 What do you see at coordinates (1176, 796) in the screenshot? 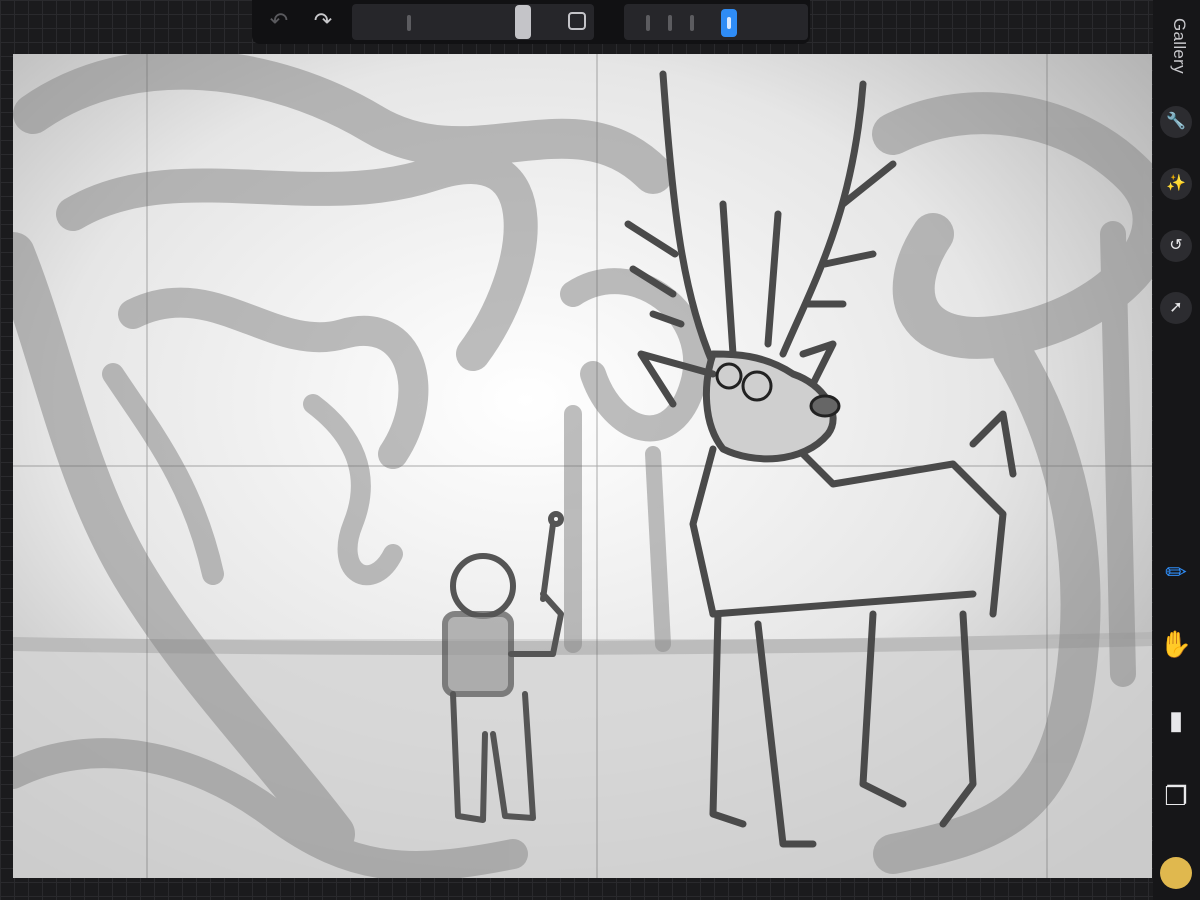
I see `layers-icon: ❐` at bounding box center [1176, 796].